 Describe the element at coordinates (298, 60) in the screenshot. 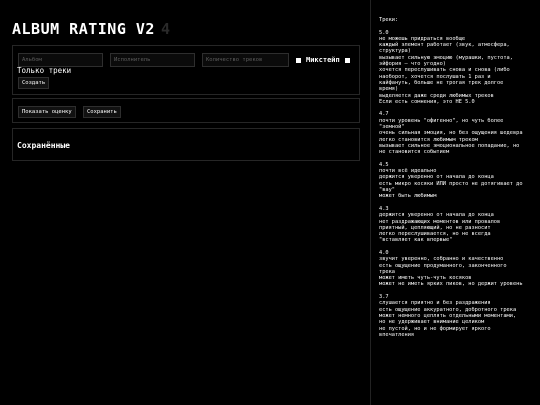

I see `mixtape-checkbox` at that location.